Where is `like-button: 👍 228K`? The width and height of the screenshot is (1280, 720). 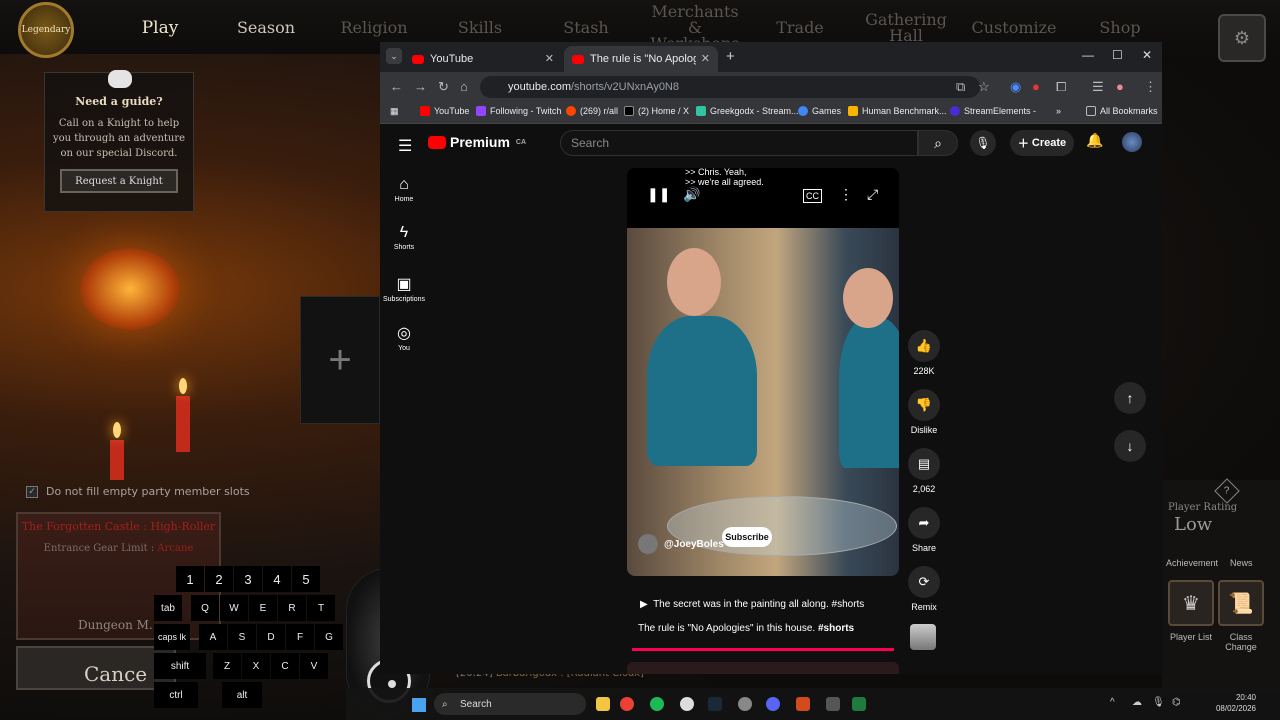
like-button: 👍 228K is located at coordinates (924, 353).